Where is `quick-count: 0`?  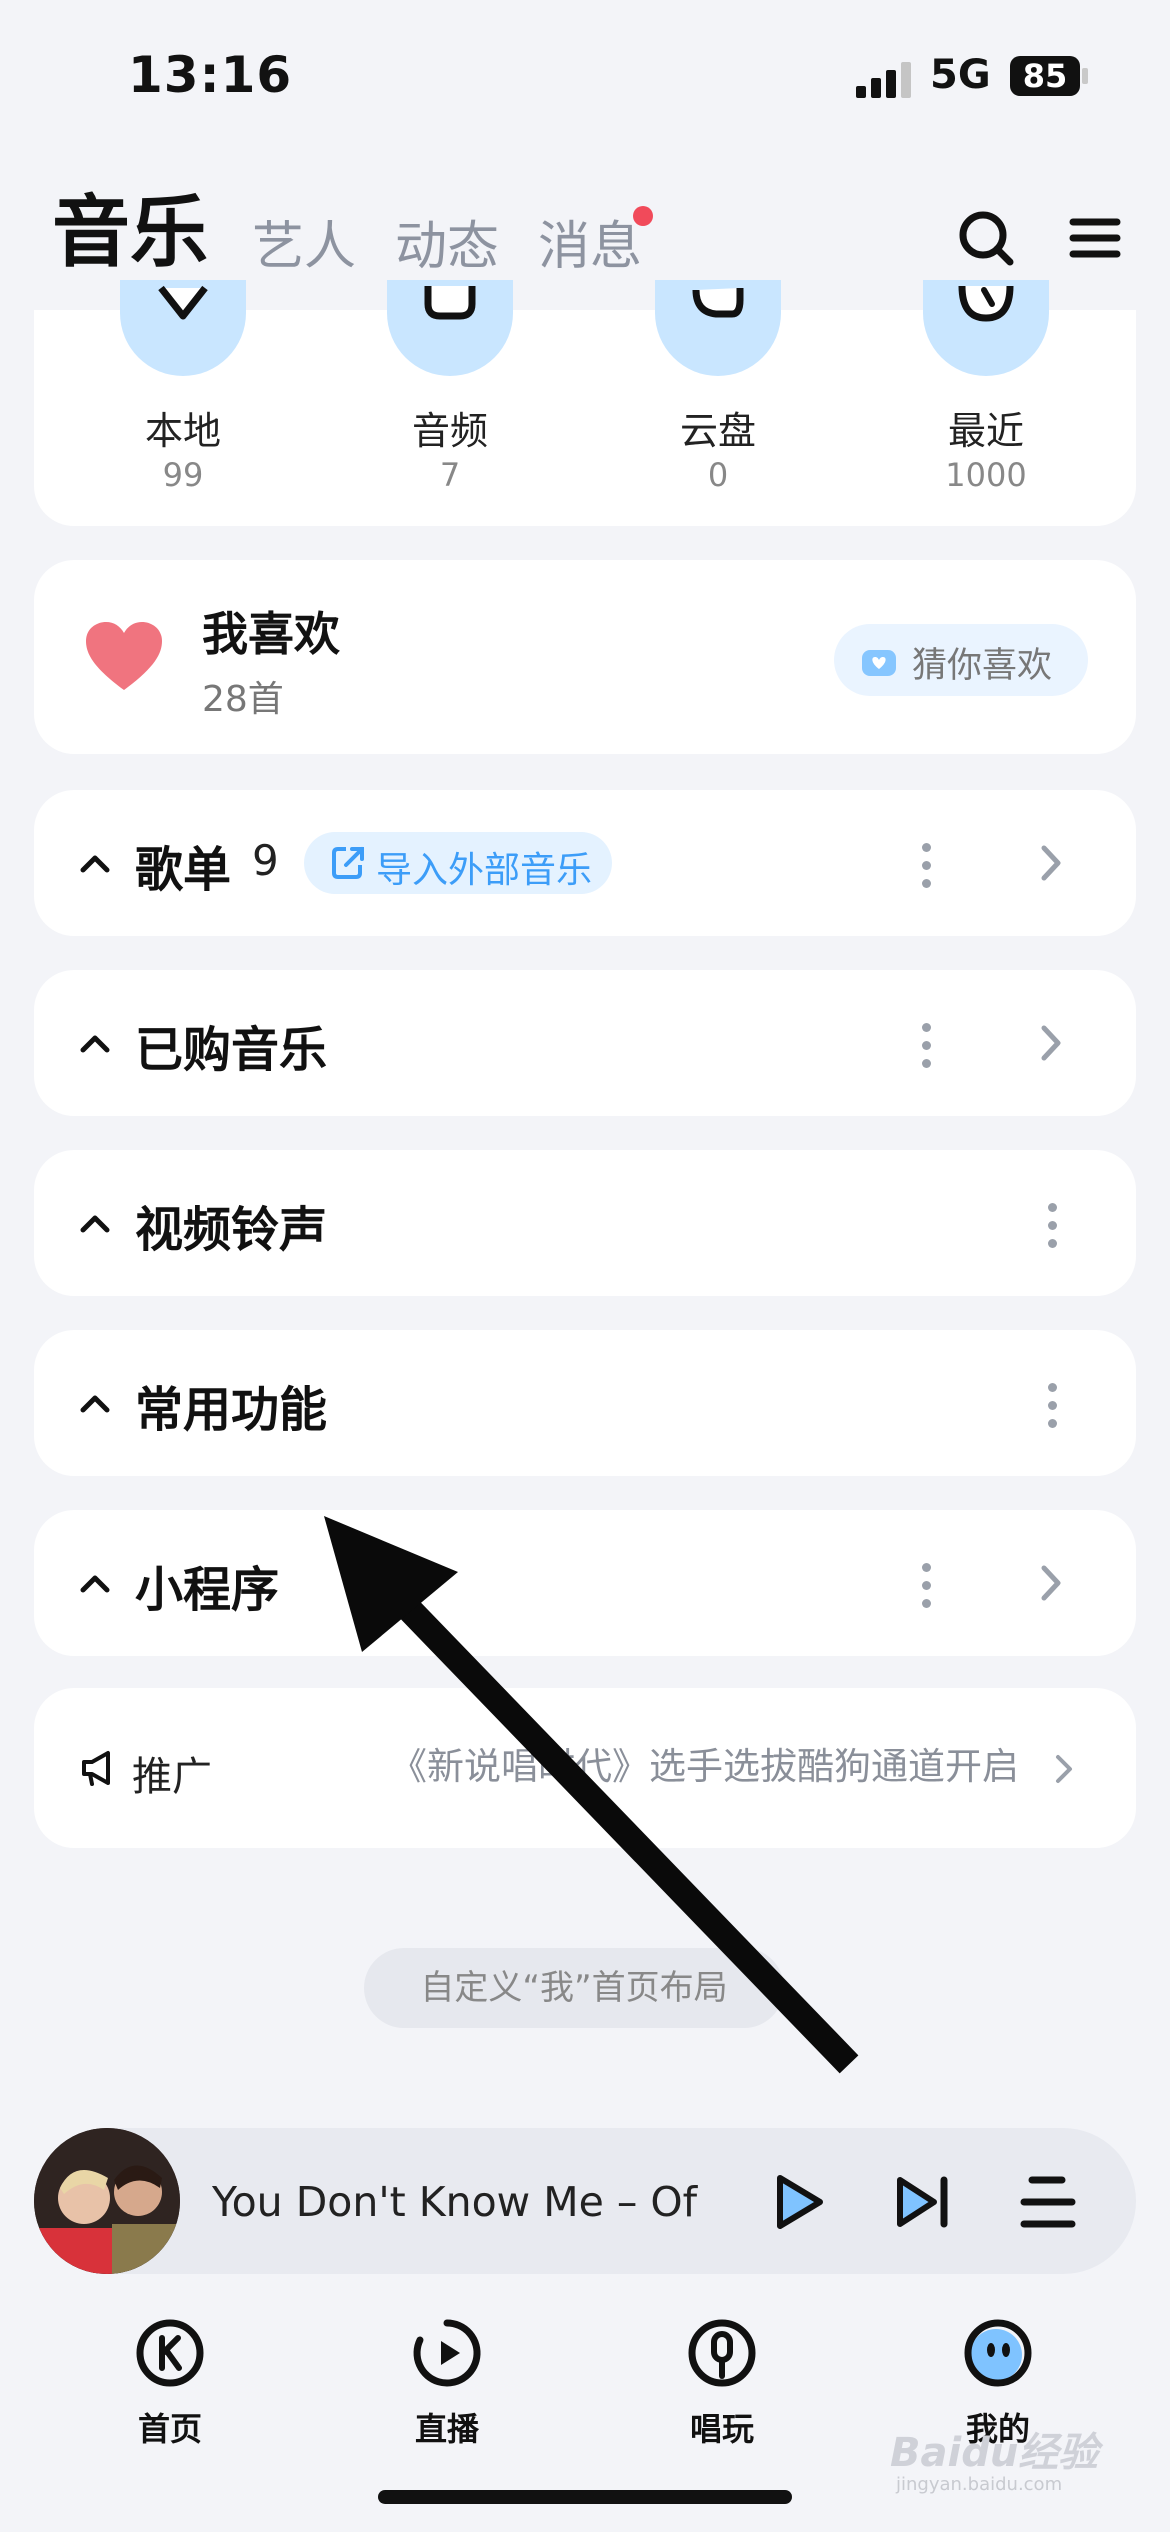
quick-count: 0 is located at coordinates (718, 475).